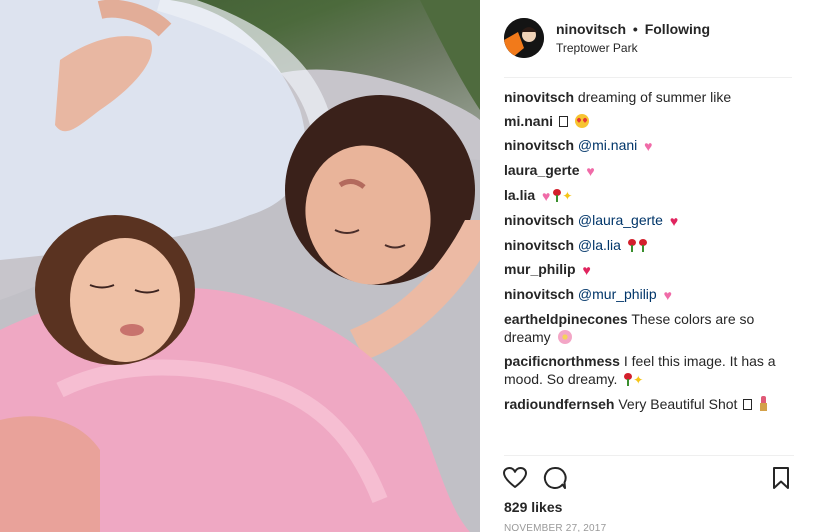 The width and height of the screenshot is (814, 532). What do you see at coordinates (555, 478) in the screenshot?
I see `speech-bubble-icon` at bounding box center [555, 478].